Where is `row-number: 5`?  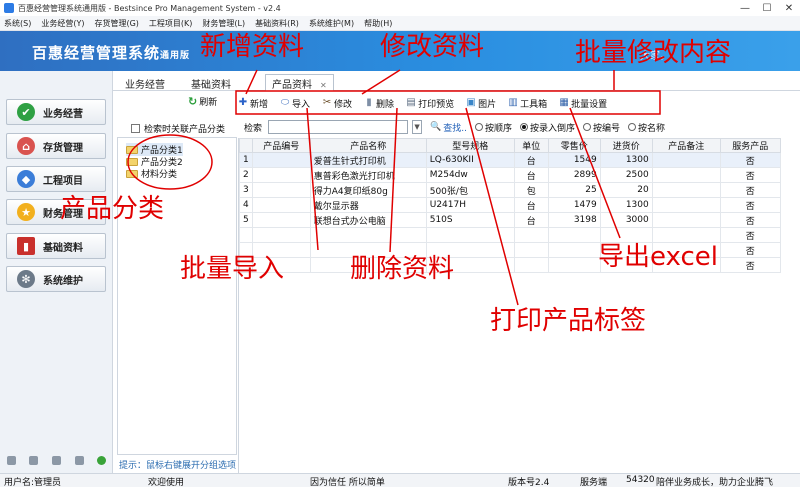 row-number: 5 is located at coordinates (246, 220).